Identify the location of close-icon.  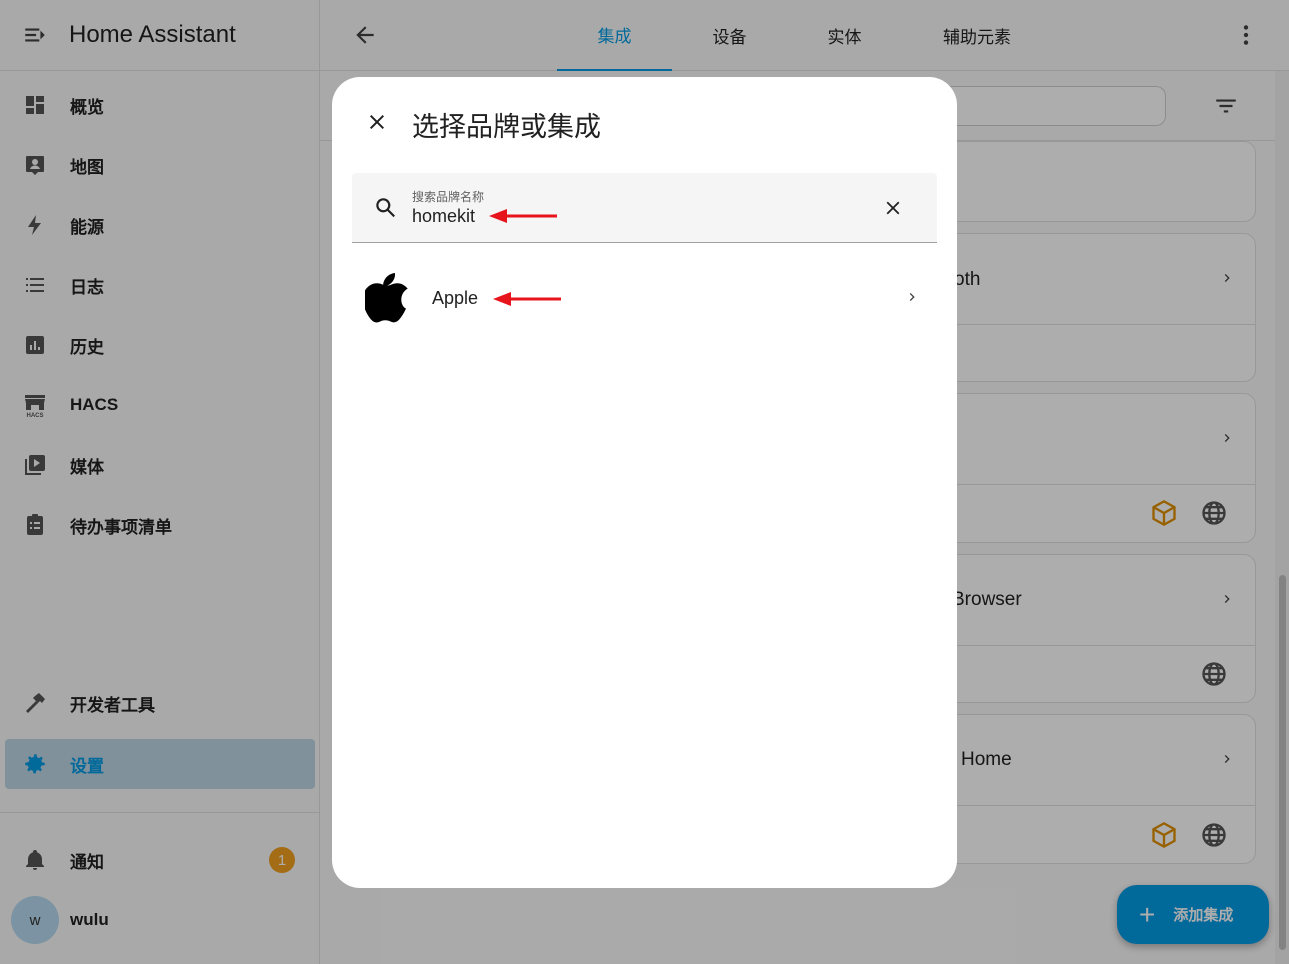
(377, 122).